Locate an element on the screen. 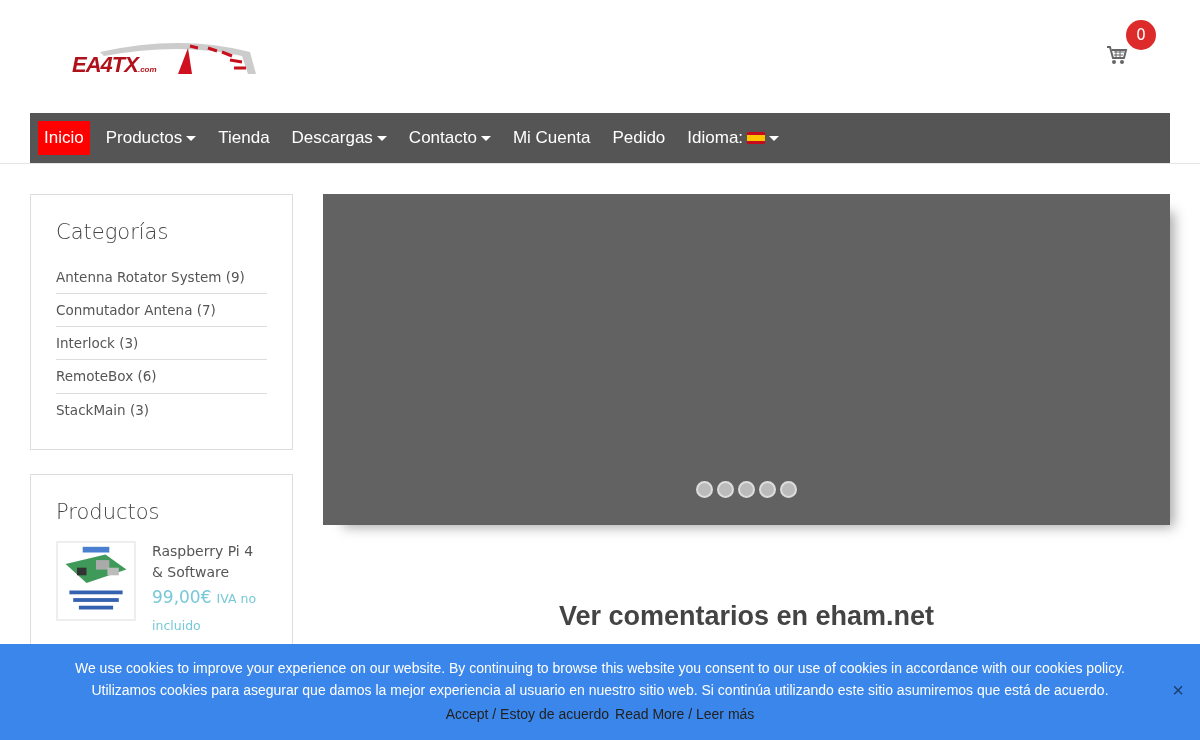 The image size is (1200, 740). price-text: 99,00€ IVA no incluido is located at coordinates (205, 610).